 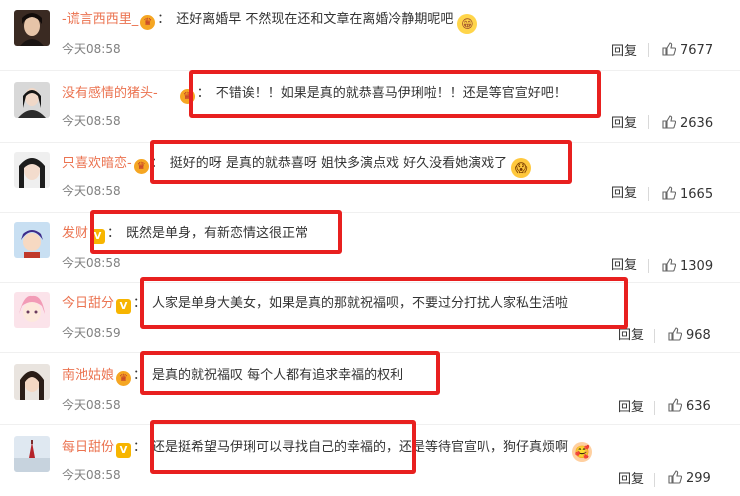 What do you see at coordinates (698, 335) in the screenshot?
I see `like-count: 968` at bounding box center [698, 335].